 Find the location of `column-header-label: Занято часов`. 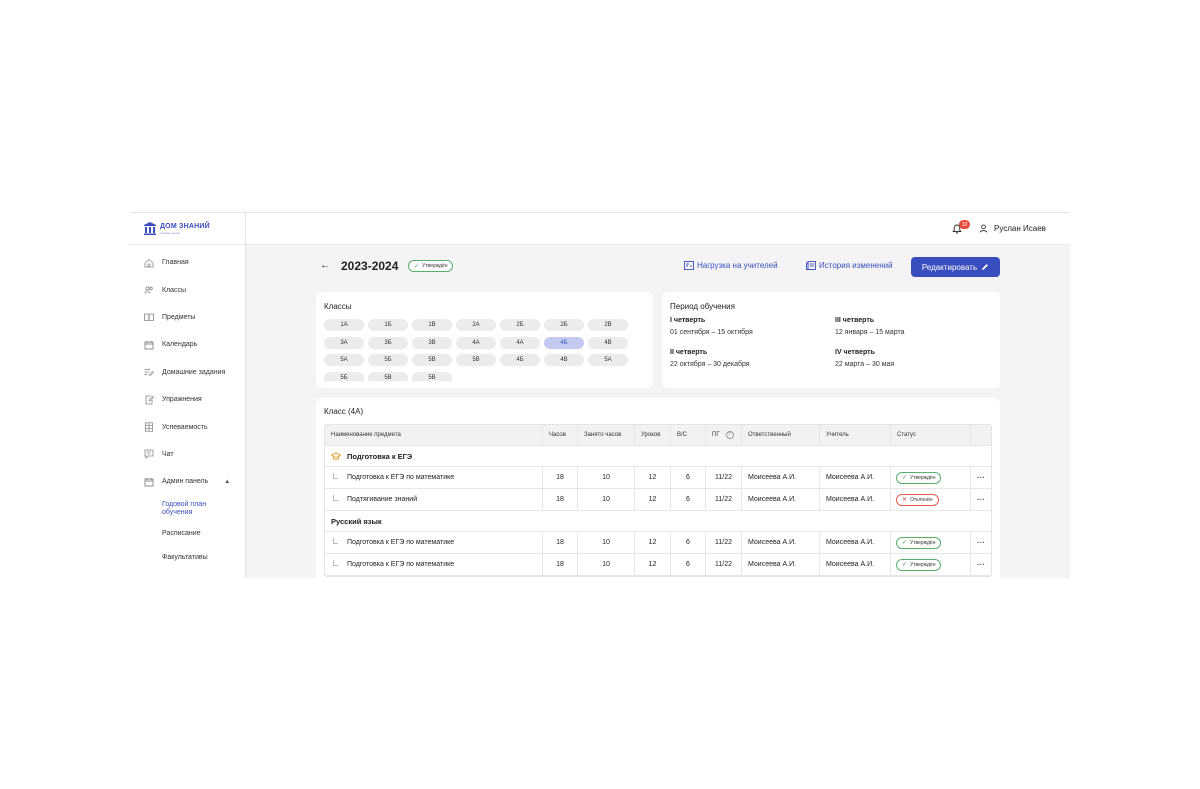

column-header-label: Занято часов is located at coordinates (603, 435).